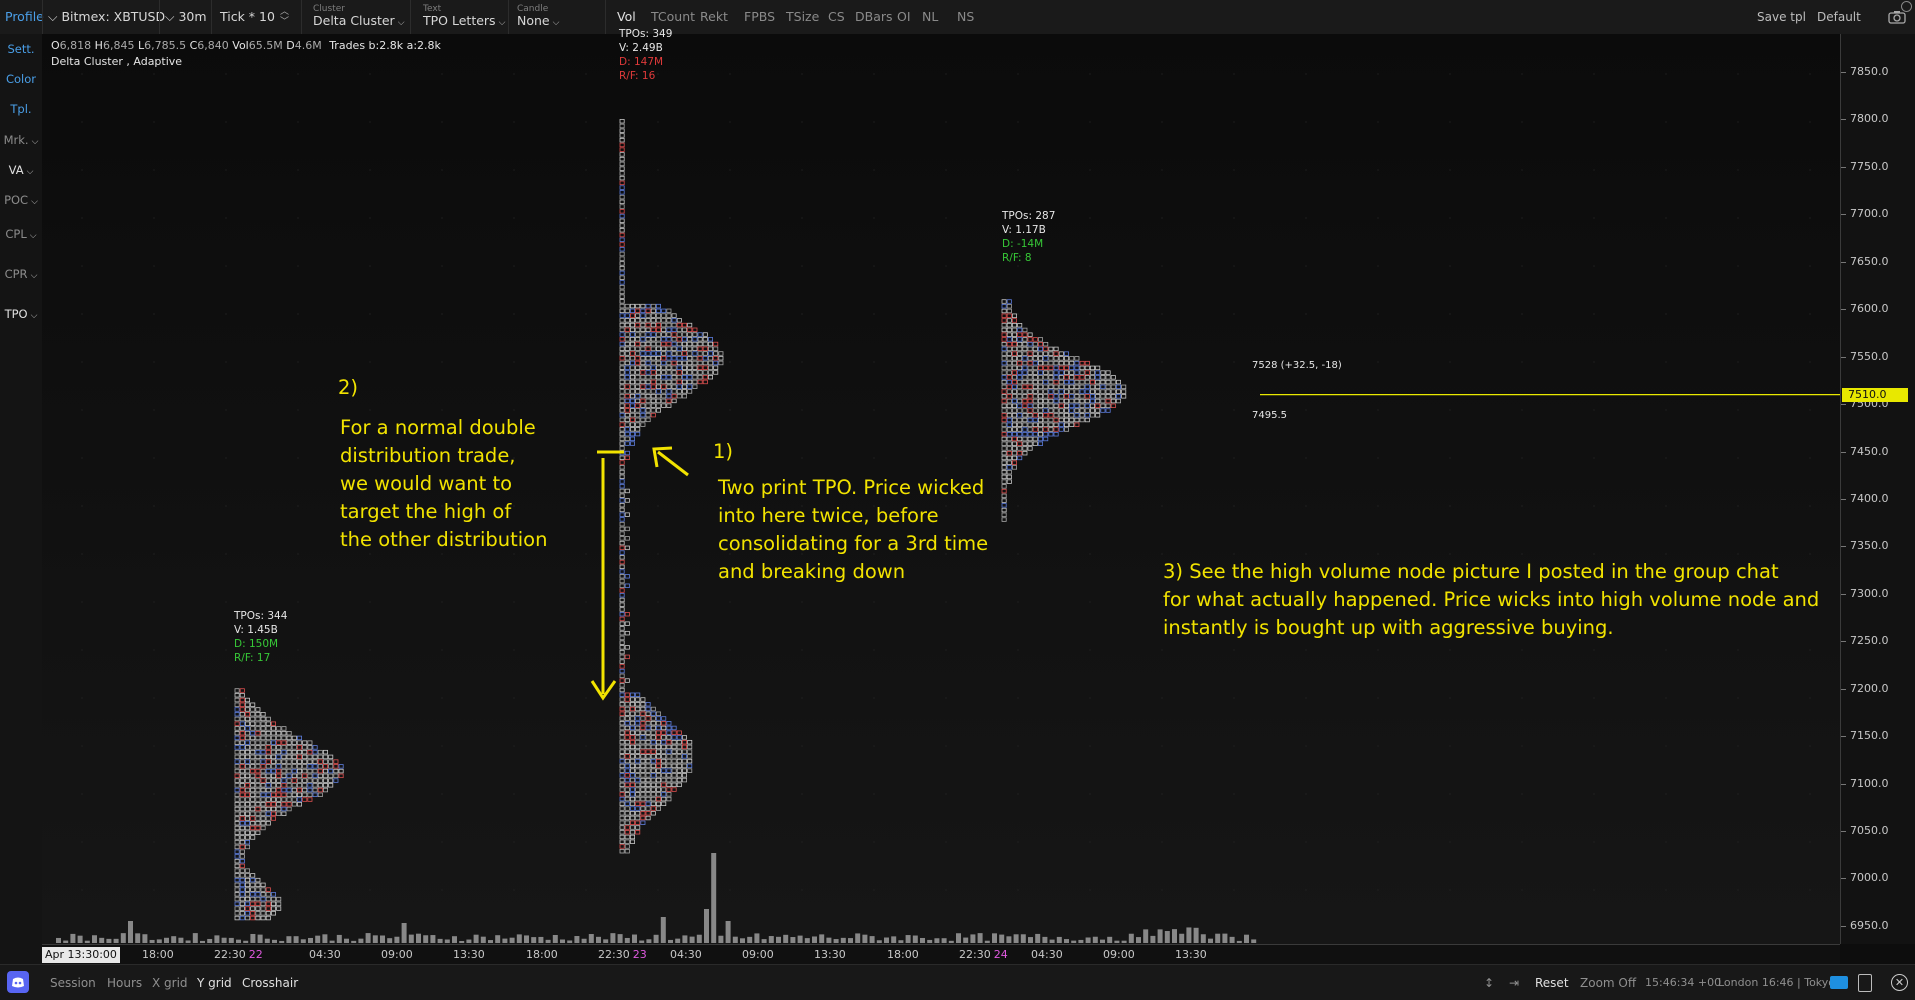 The width and height of the screenshot is (1915, 1000). What do you see at coordinates (538, 17) in the screenshot?
I see `candle-selector: Candle None ⌵` at bounding box center [538, 17].